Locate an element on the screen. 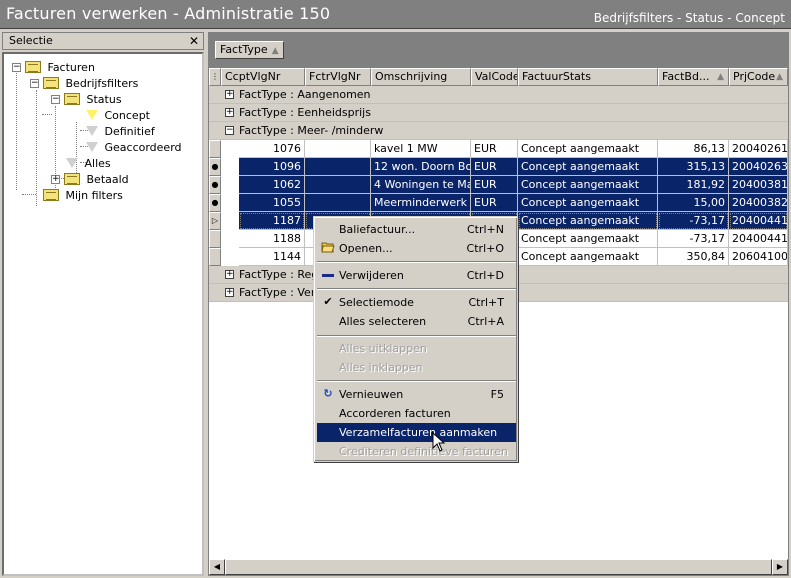  cell-ccptvlgnr: 1062 is located at coordinates (272, 185).